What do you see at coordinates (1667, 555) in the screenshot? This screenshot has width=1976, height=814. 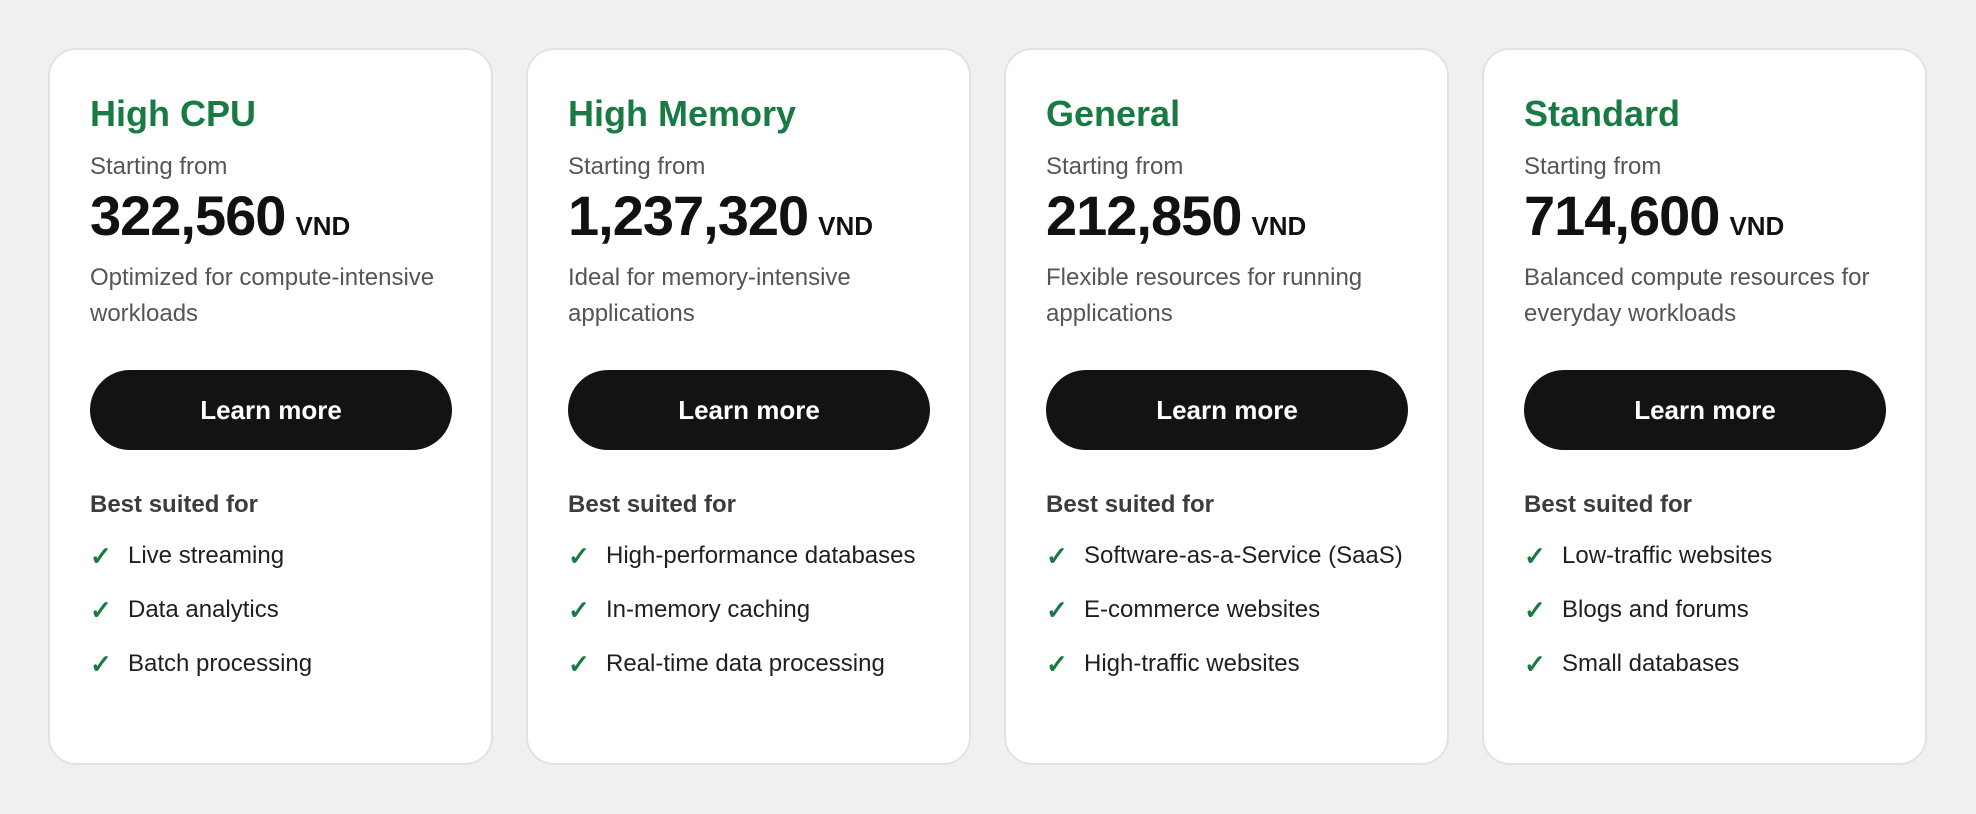 I see `feature-text: Low-traffic websites` at bounding box center [1667, 555].